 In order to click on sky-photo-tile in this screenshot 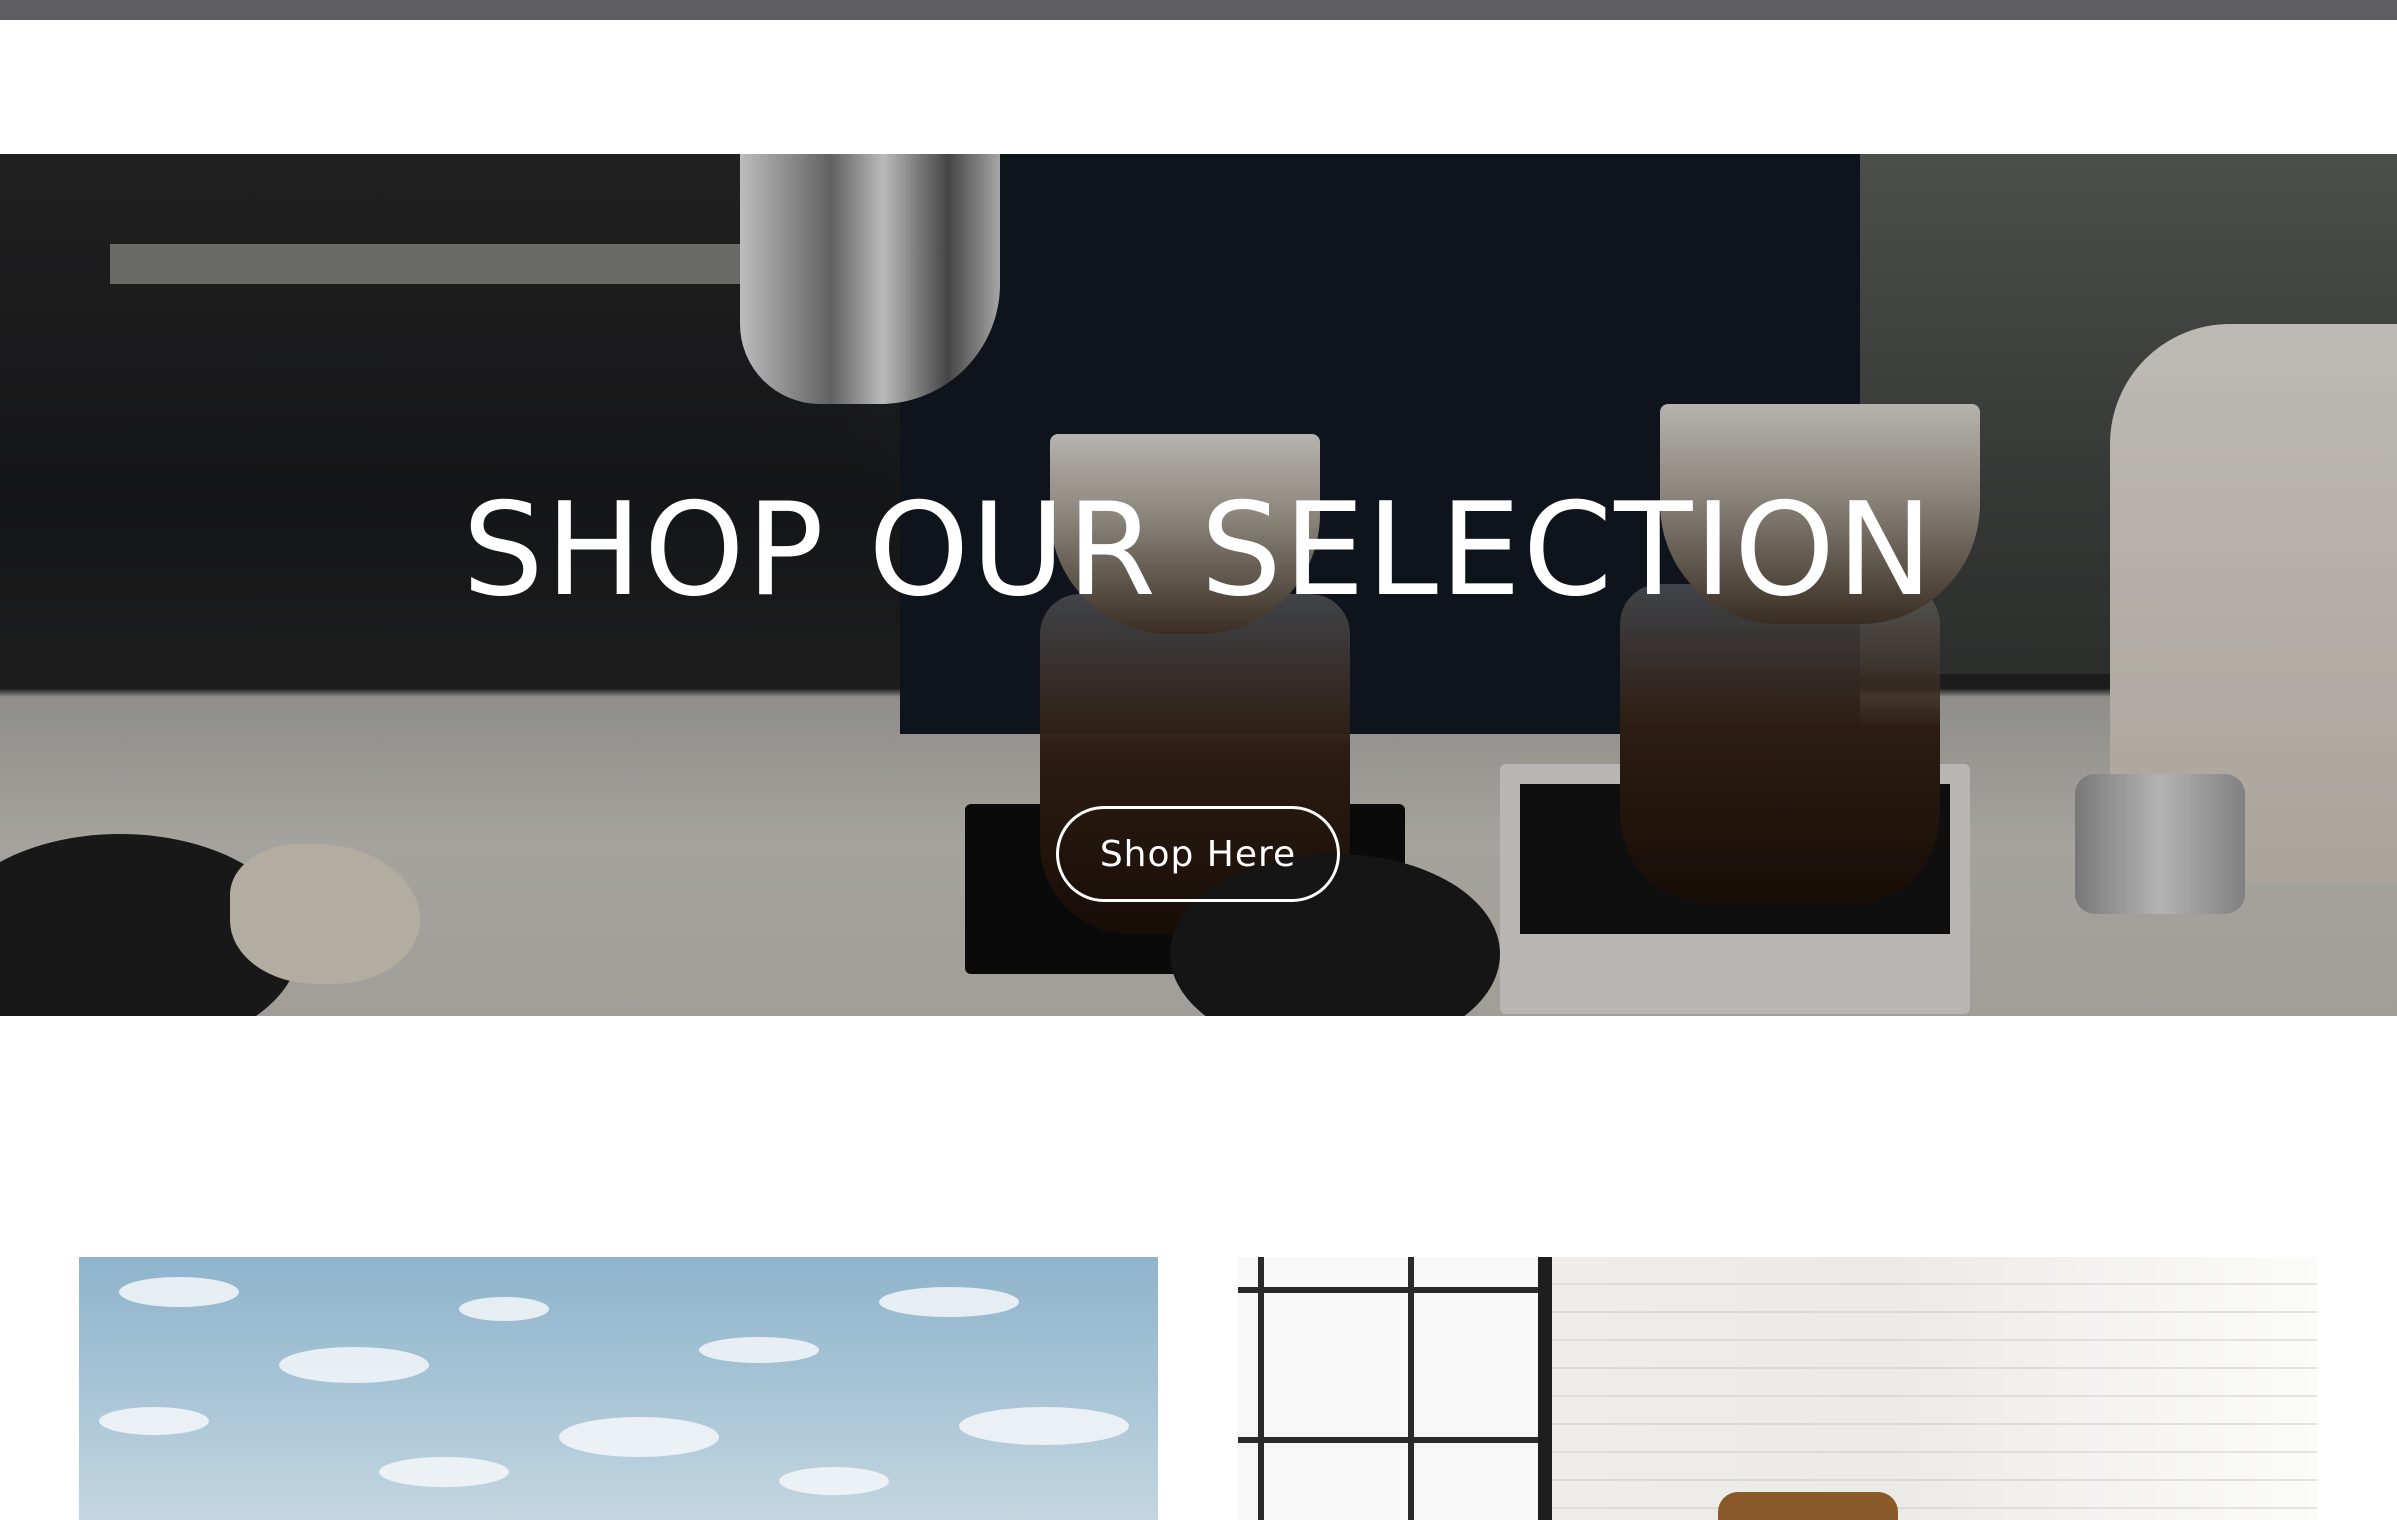, I will do `click(618, 1388)`.